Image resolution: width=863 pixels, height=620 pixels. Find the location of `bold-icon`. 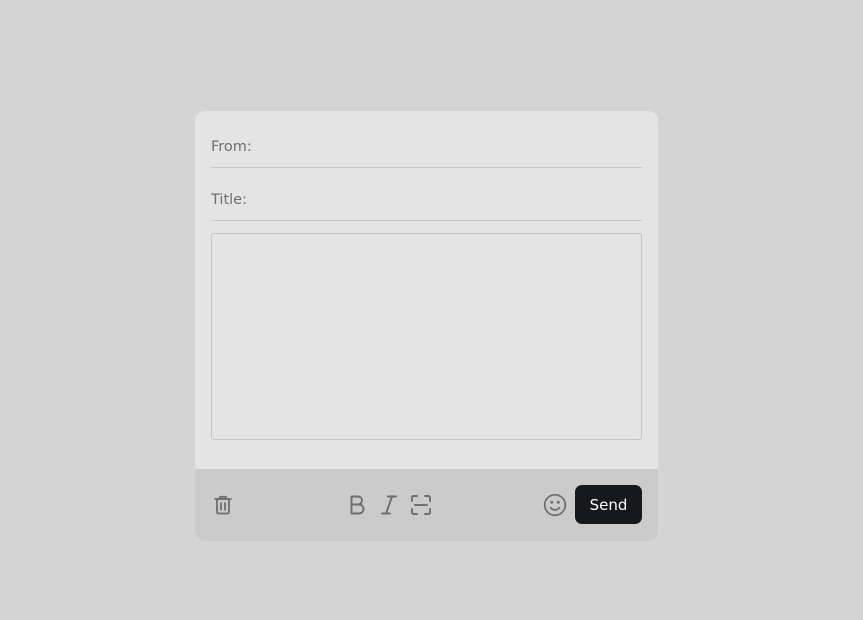

bold-icon is located at coordinates (357, 505).